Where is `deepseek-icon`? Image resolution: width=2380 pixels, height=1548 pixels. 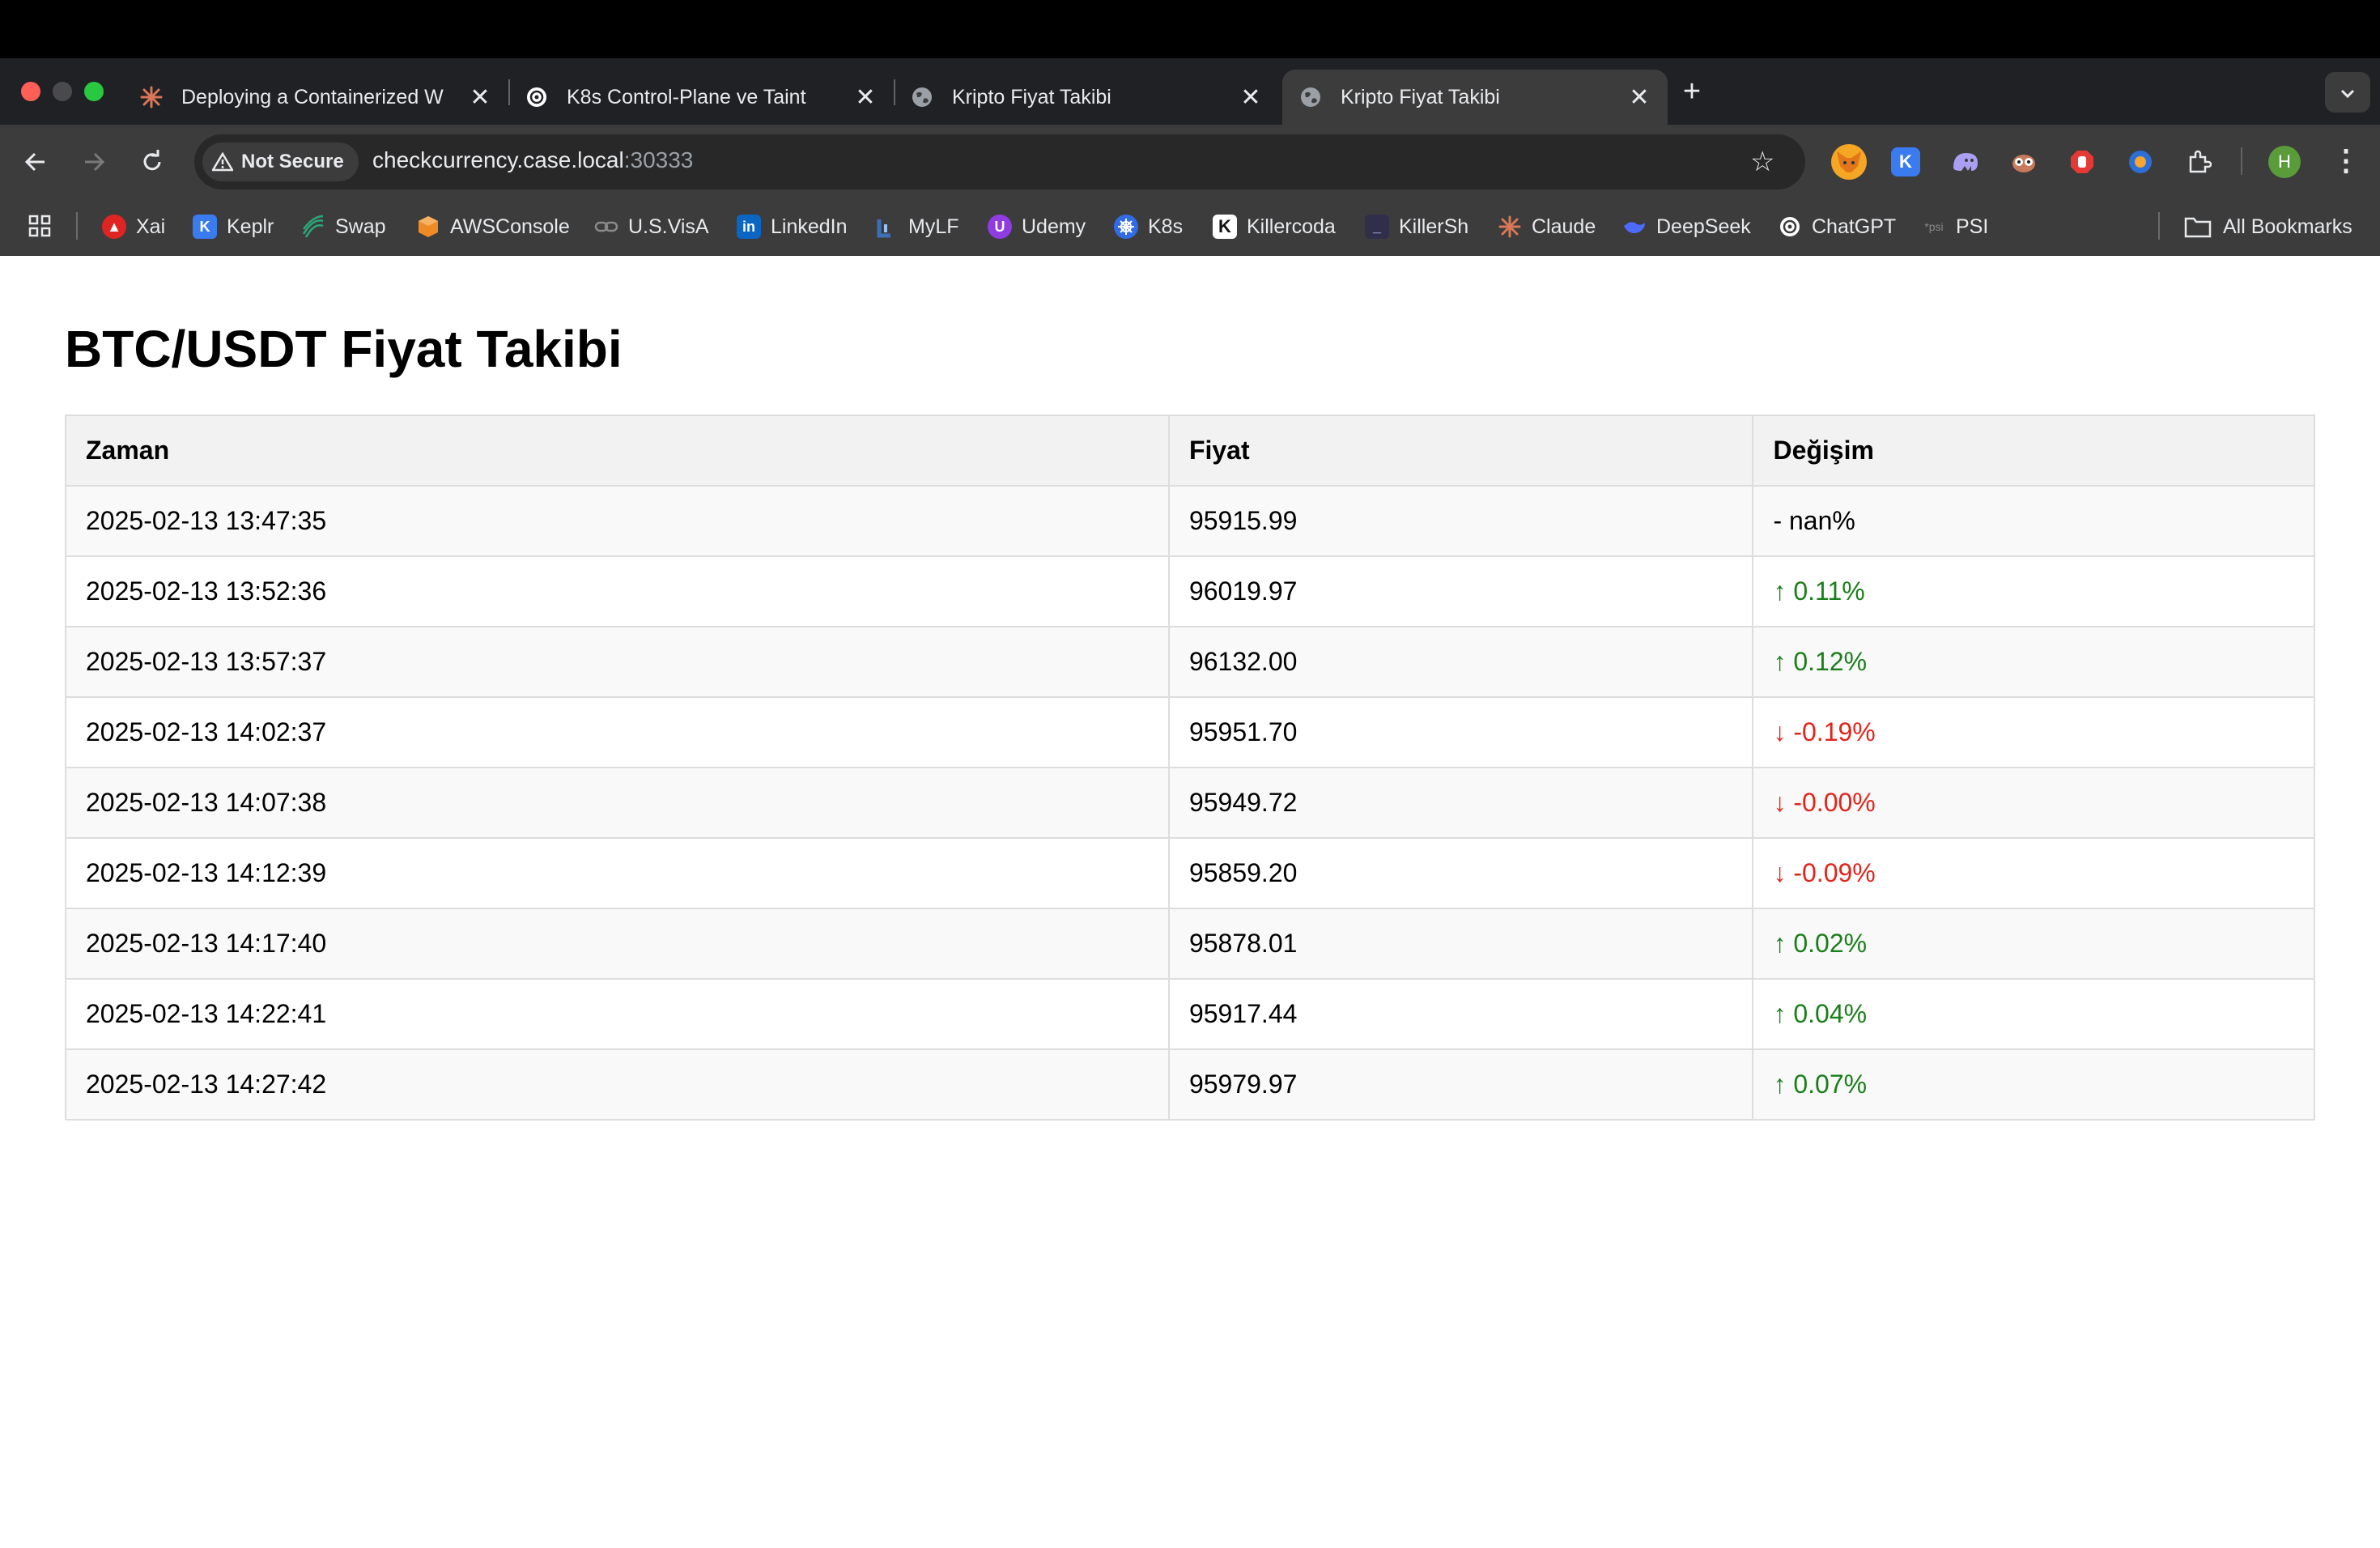
deepseek-icon is located at coordinates (1635, 227).